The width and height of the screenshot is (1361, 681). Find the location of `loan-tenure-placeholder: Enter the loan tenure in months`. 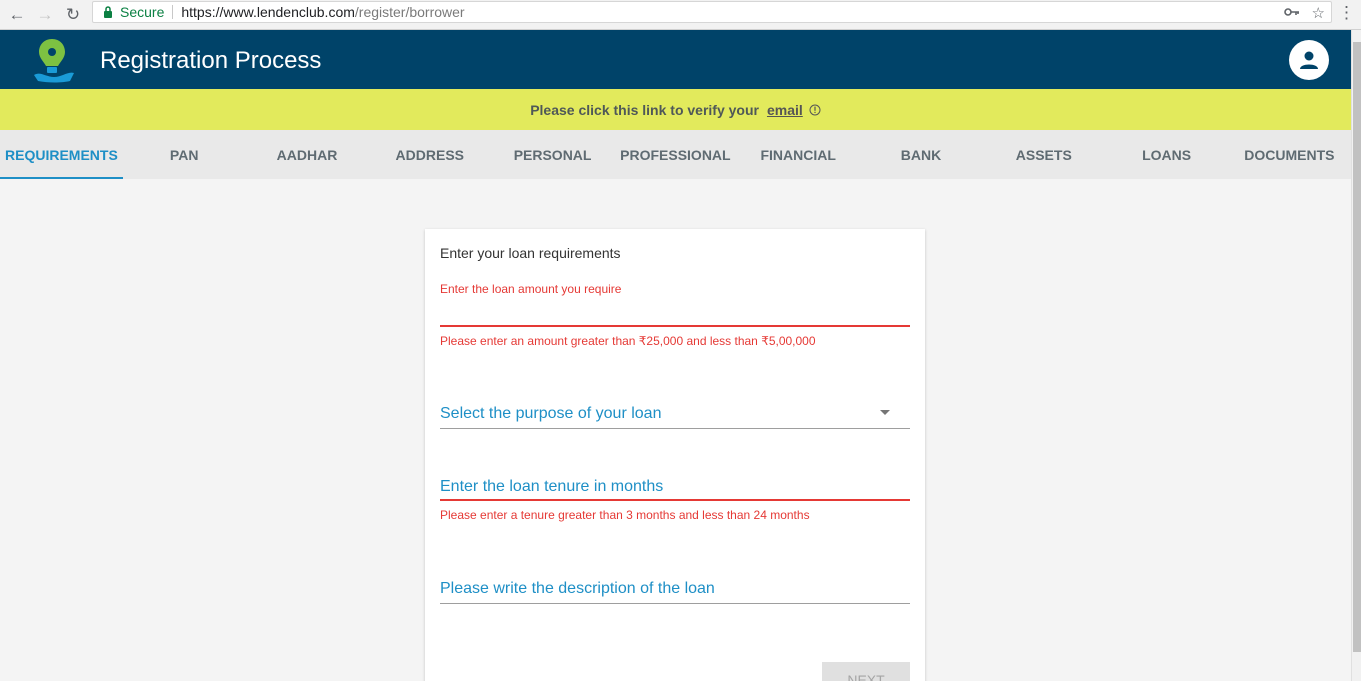

loan-tenure-placeholder: Enter the loan tenure in months is located at coordinates (552, 486).